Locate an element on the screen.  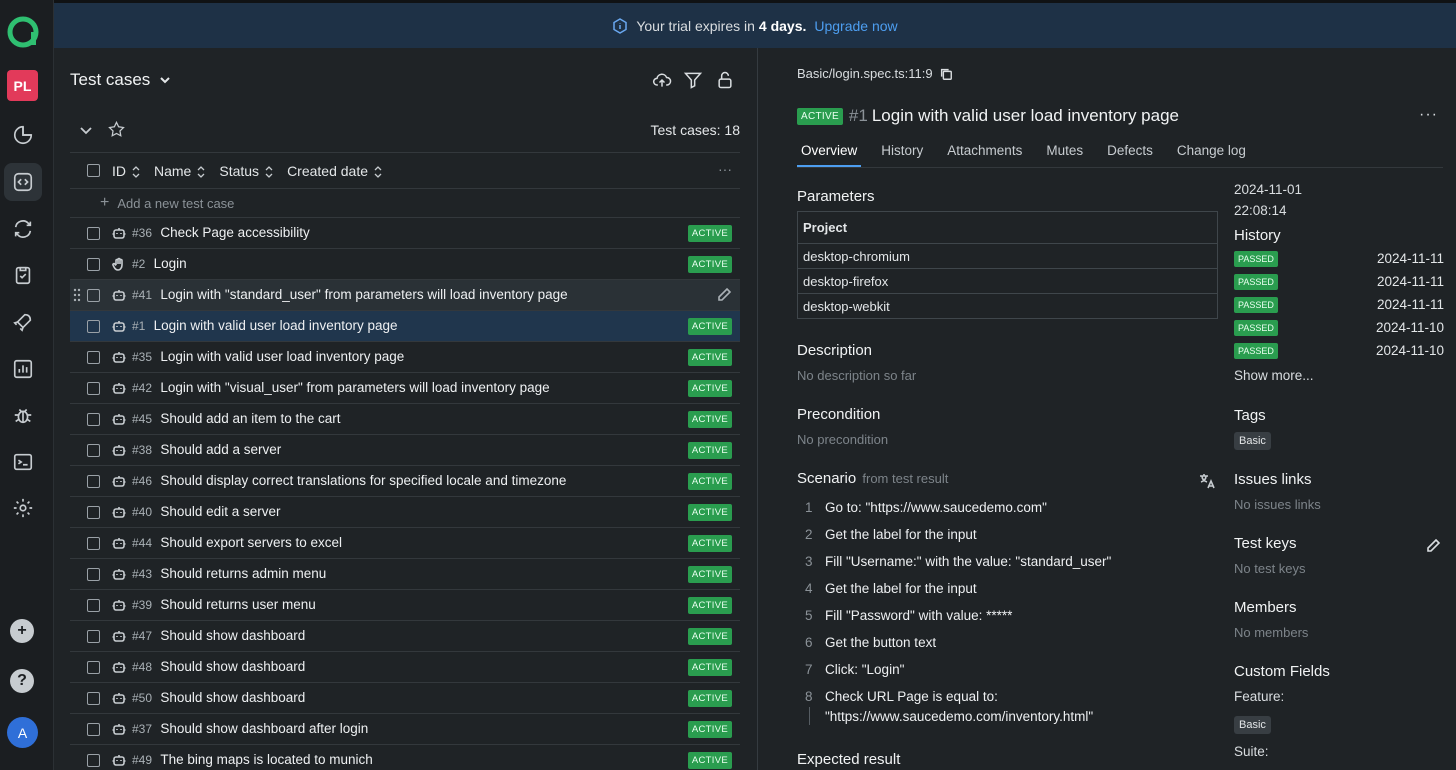
nav-defects is located at coordinates (23, 415).